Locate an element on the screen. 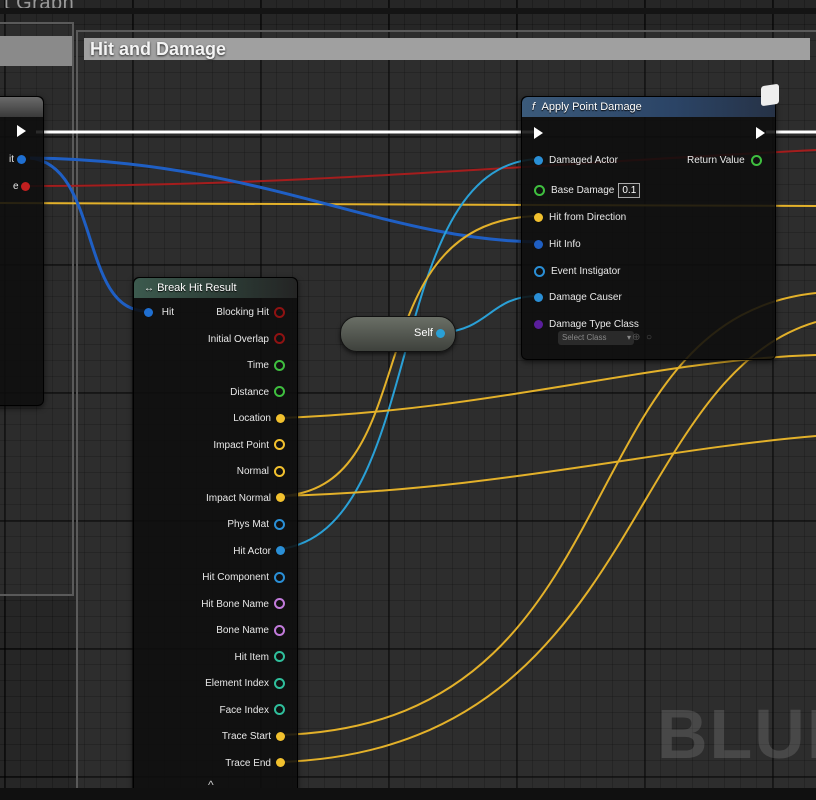 This screenshot has height=800, width=816. break-hit-result-output-pin: Normal is located at coordinates (261, 472).